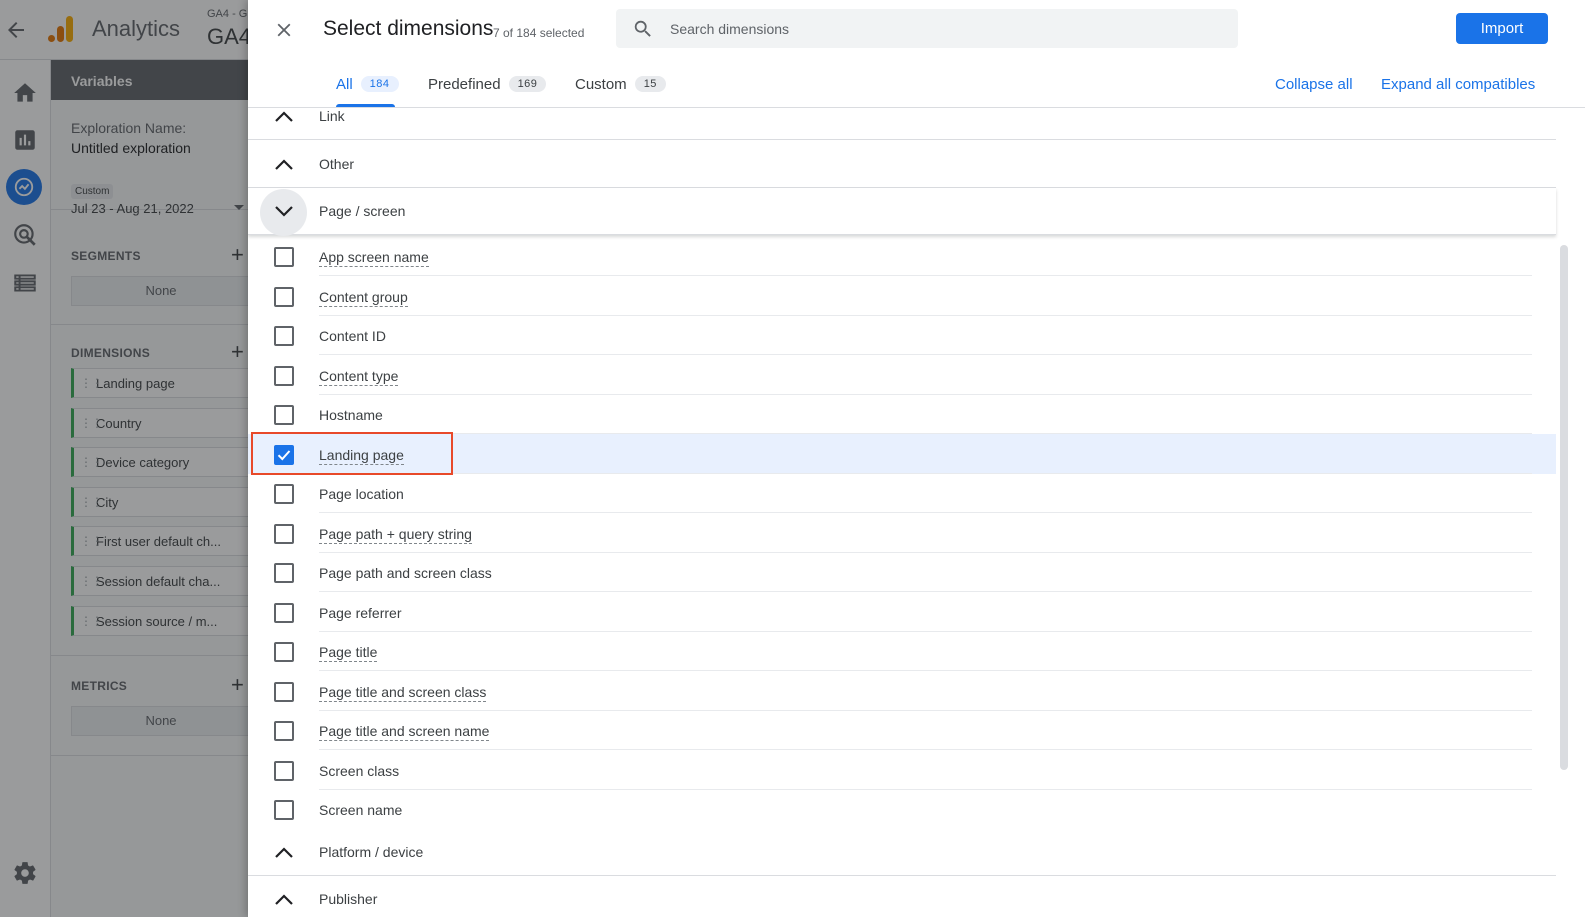 The image size is (1585, 917). I want to click on dialog-title: Select dimensions, so click(408, 28).